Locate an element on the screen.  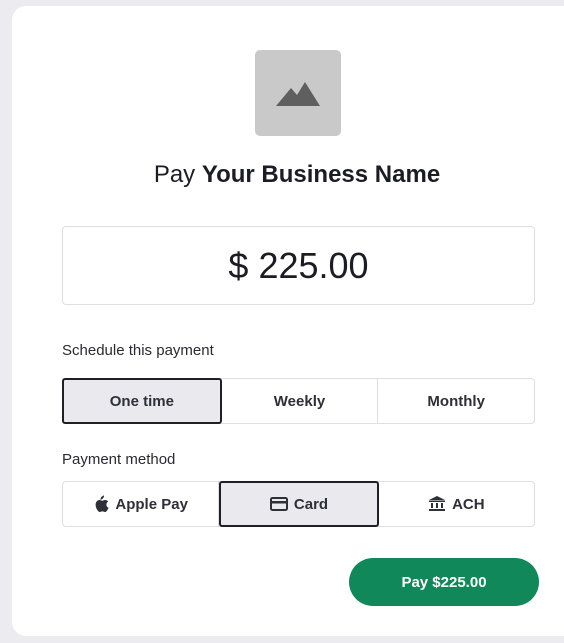
method-option-card: Card is located at coordinates (299, 504).